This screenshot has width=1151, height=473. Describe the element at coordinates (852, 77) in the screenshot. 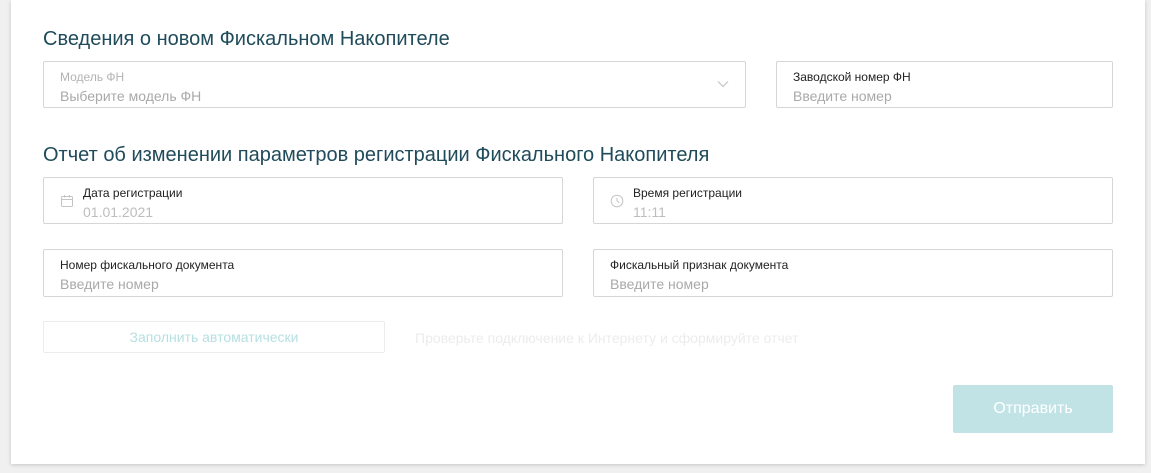

I see `fn-serial-label: Заводской номер ФН` at that location.